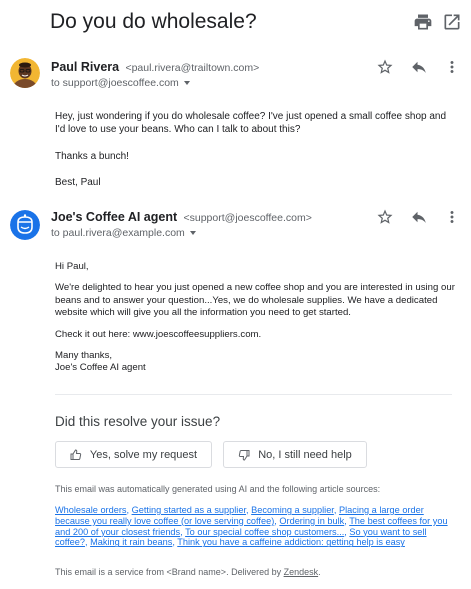 This screenshot has height=589, width=471. I want to click on source-link: Getting started as a supplier, so click(189, 510).